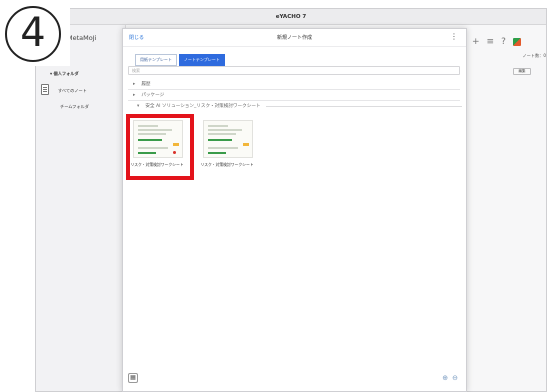 The image size is (547, 392). What do you see at coordinates (156, 60) in the screenshot?
I see `tab-paper-template: 用紙テンプレート` at bounding box center [156, 60].